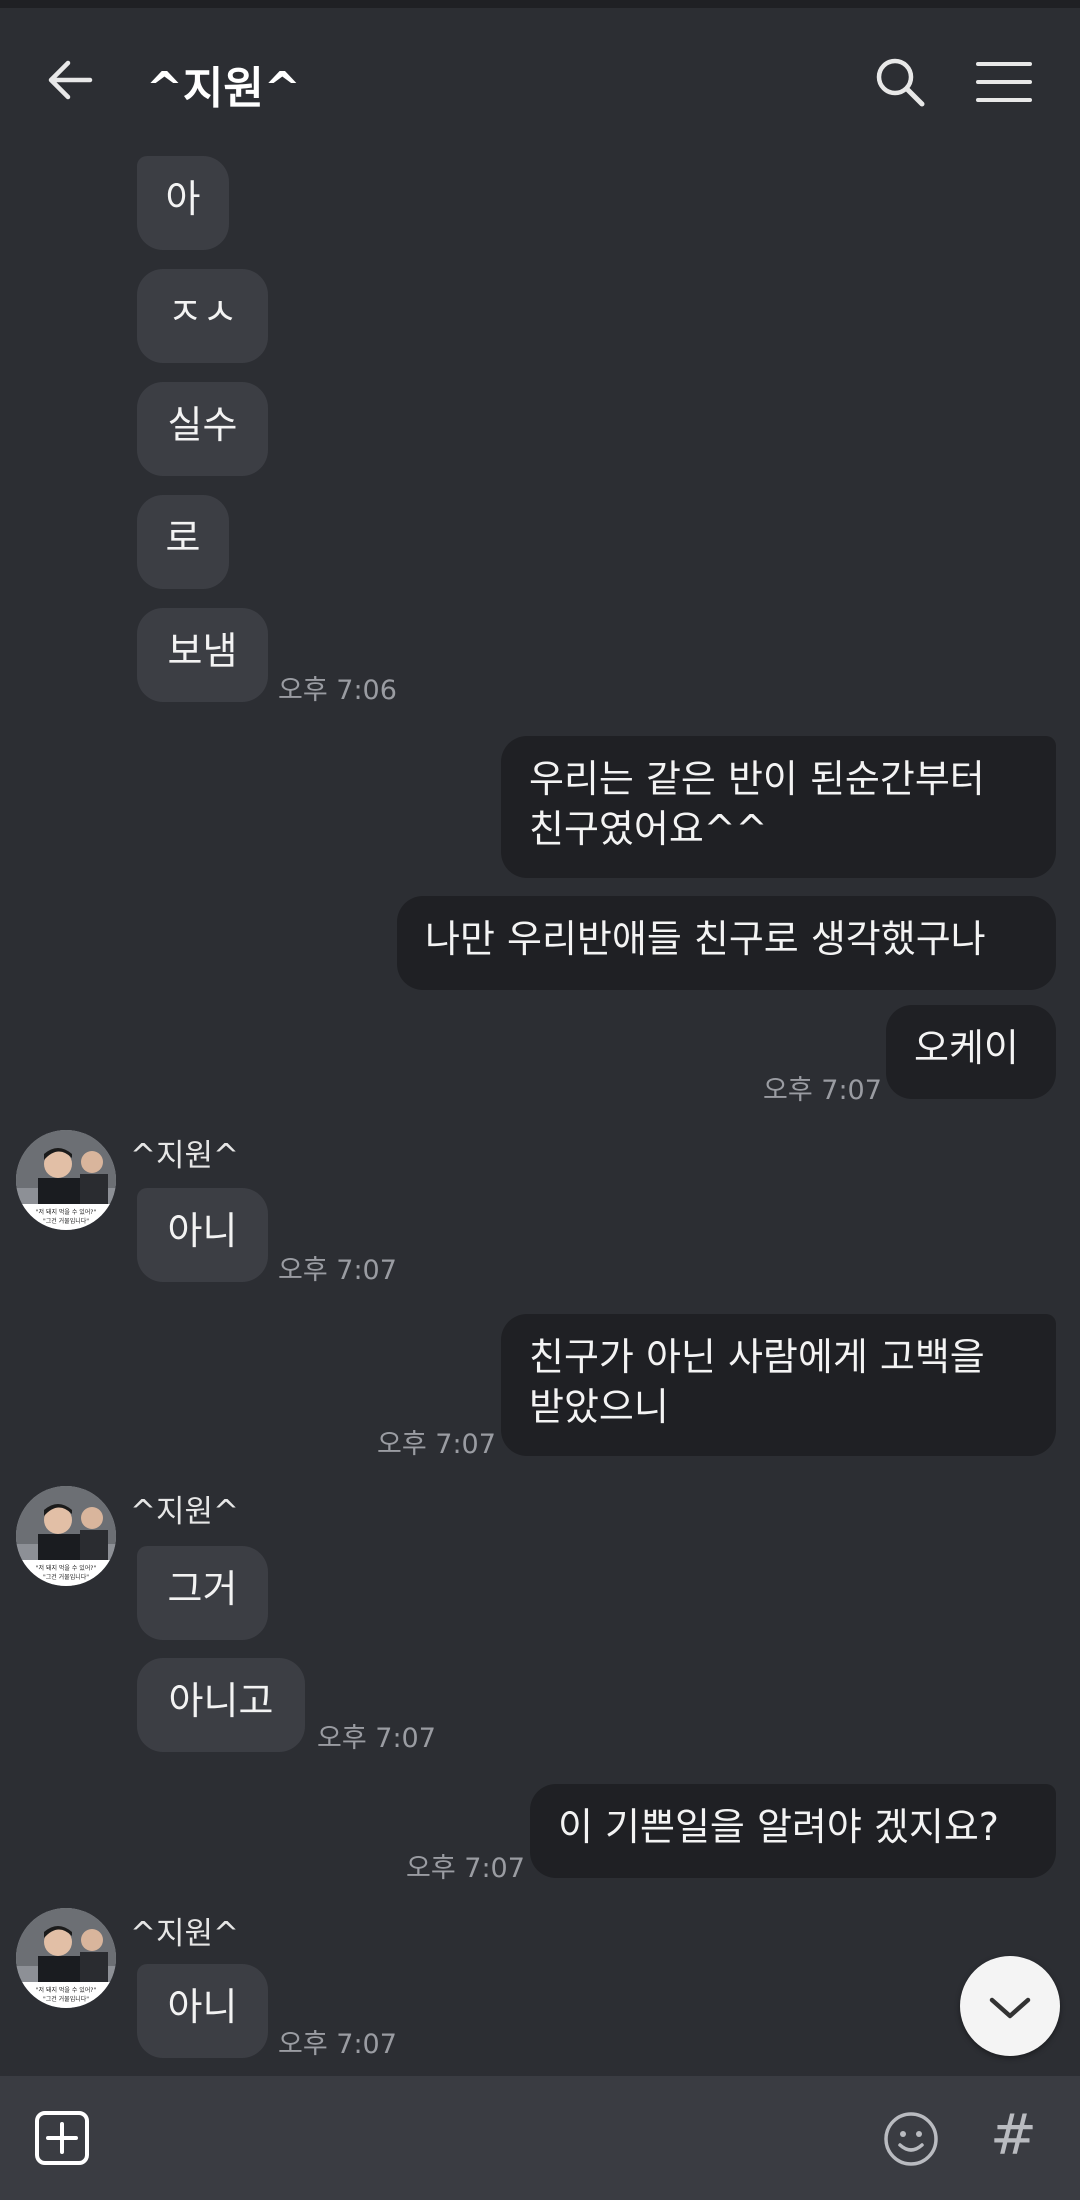 This screenshot has width=1080, height=2200. What do you see at coordinates (70, 80) in the screenshot?
I see `arrow-left-icon` at bounding box center [70, 80].